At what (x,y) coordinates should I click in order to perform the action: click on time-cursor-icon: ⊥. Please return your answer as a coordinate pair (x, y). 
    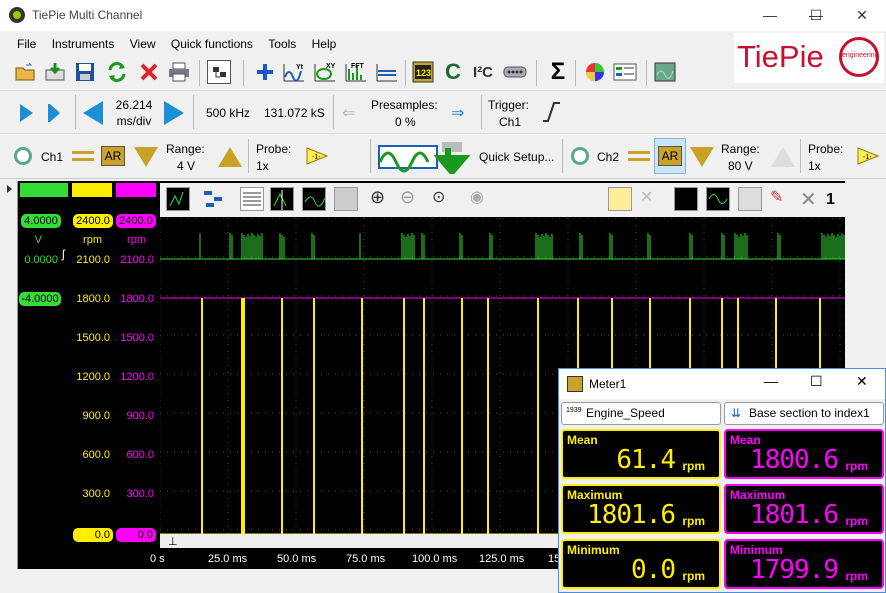
    Looking at the image, I should click on (173, 541).